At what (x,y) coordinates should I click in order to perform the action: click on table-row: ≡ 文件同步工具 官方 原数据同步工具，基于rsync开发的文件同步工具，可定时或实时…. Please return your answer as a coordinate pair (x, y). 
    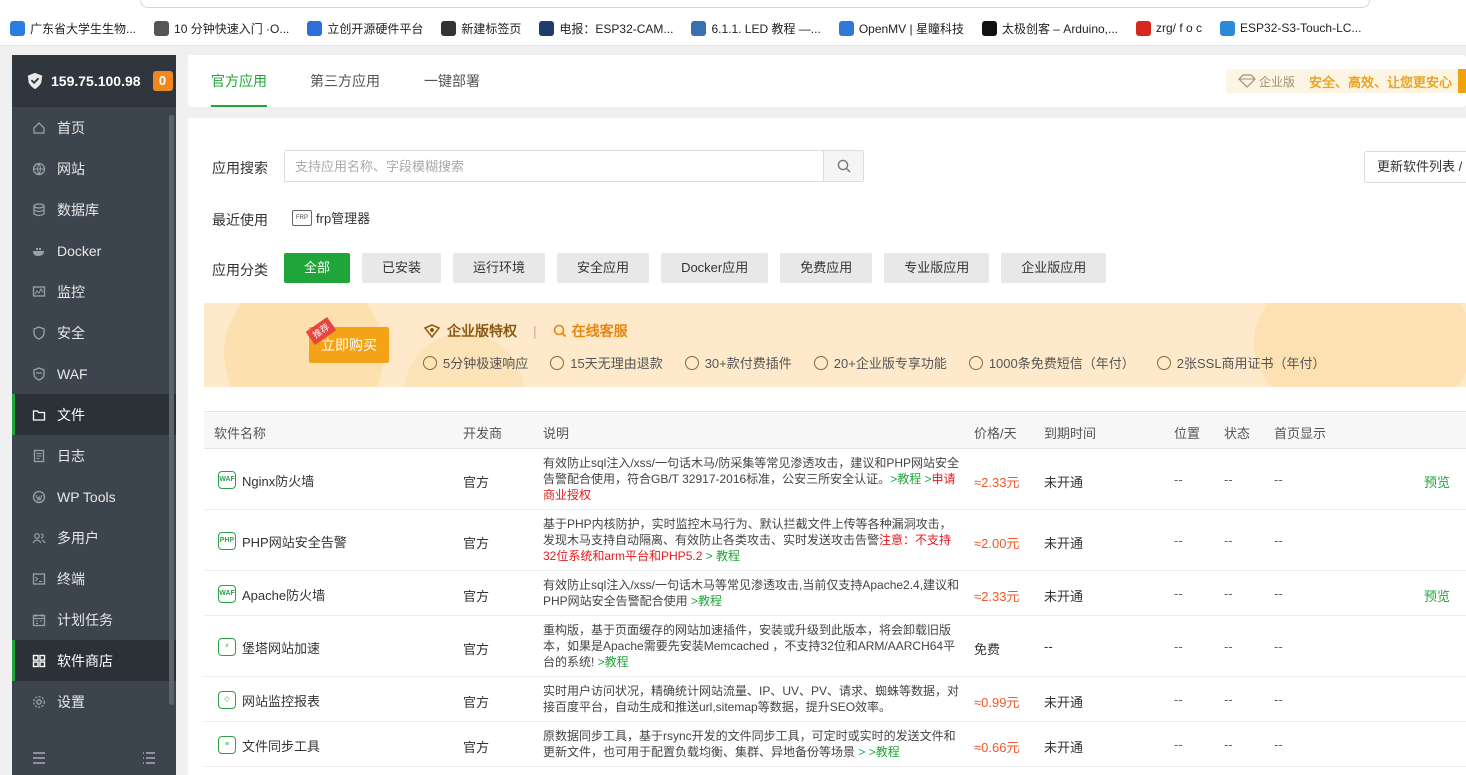
    Looking at the image, I should click on (835, 744).